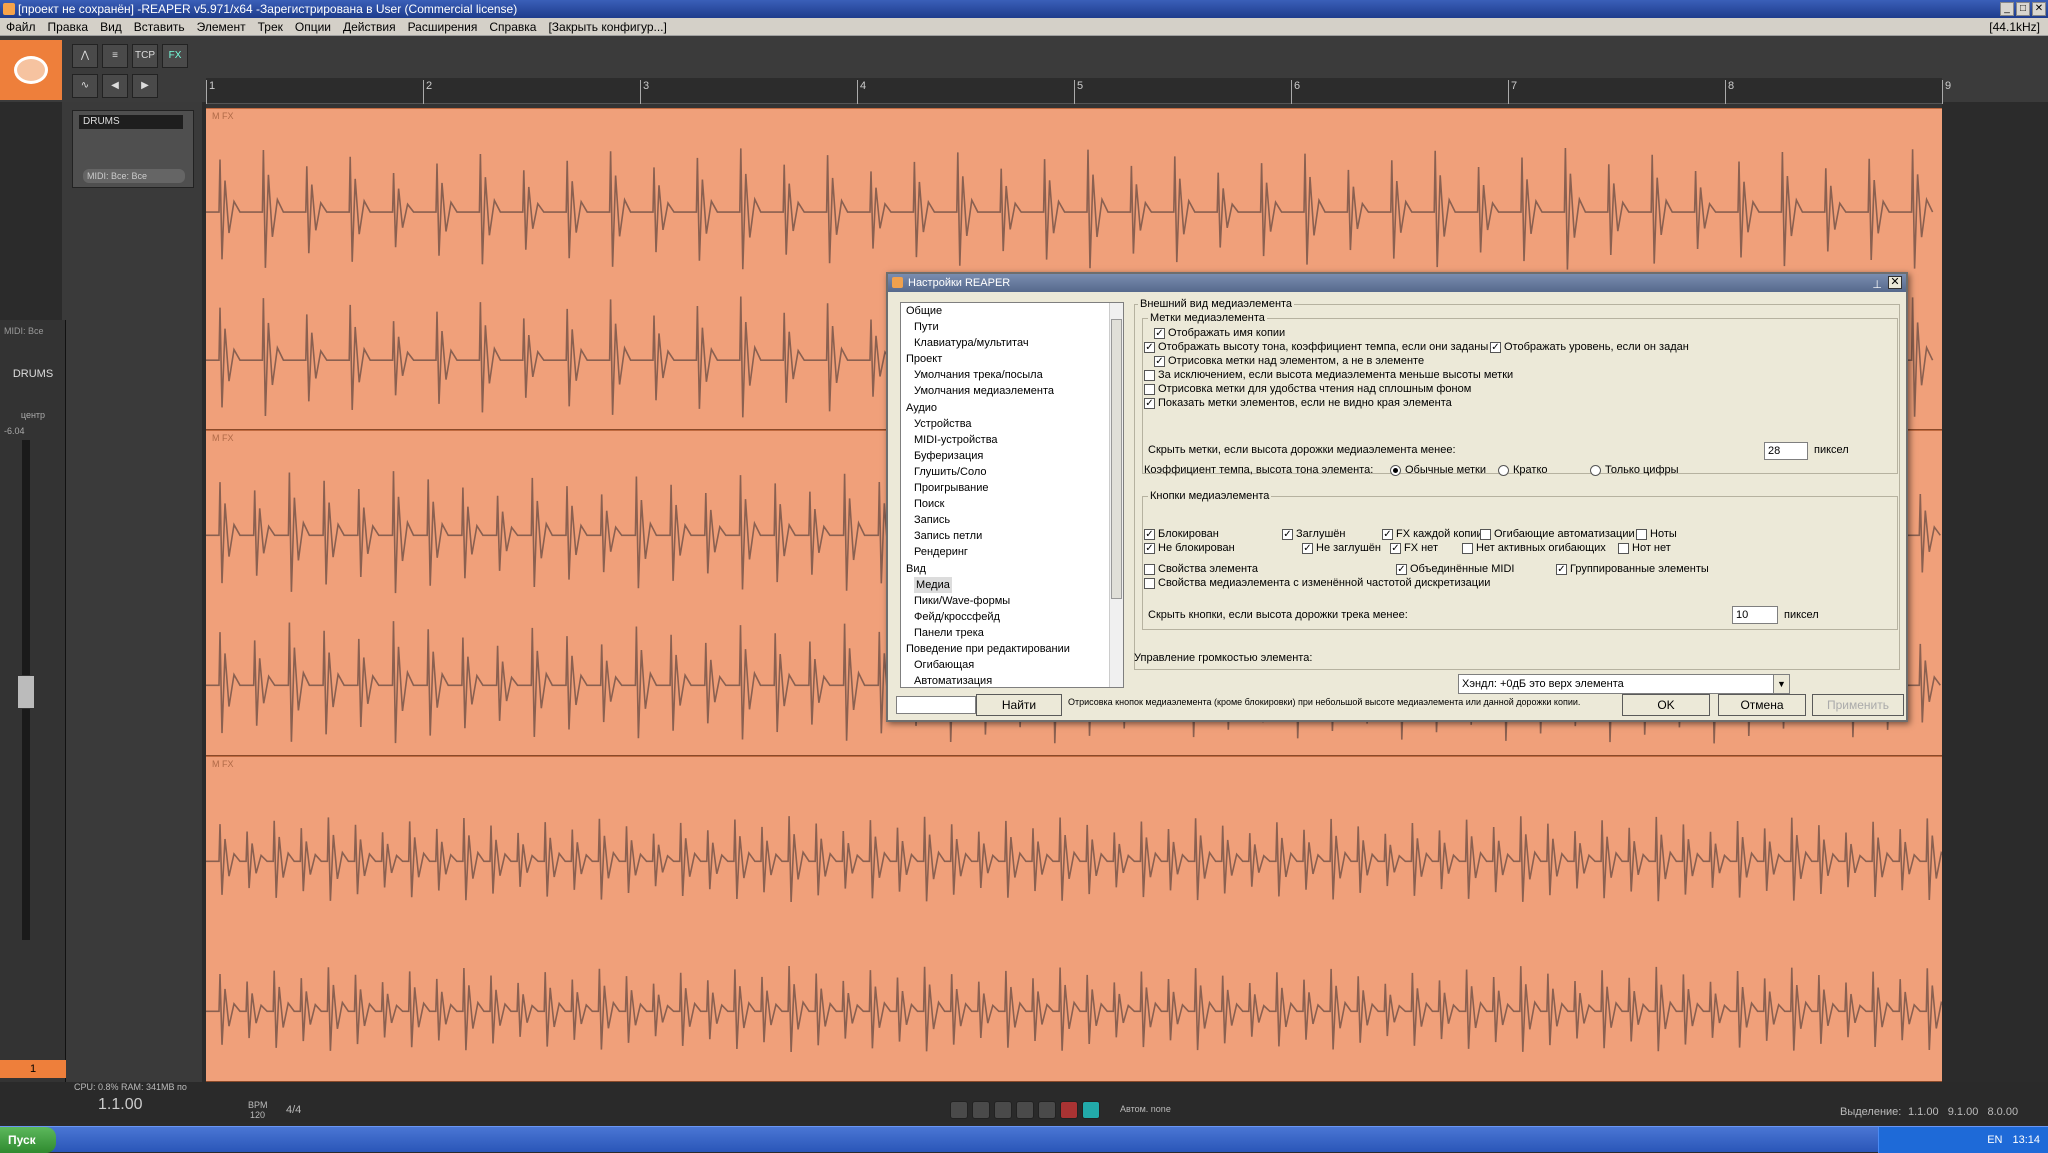 The height and width of the screenshot is (1153, 2048). What do you see at coordinates (1534, 548) in the screenshot?
I see `checkbox: Нет активных огибающих` at bounding box center [1534, 548].